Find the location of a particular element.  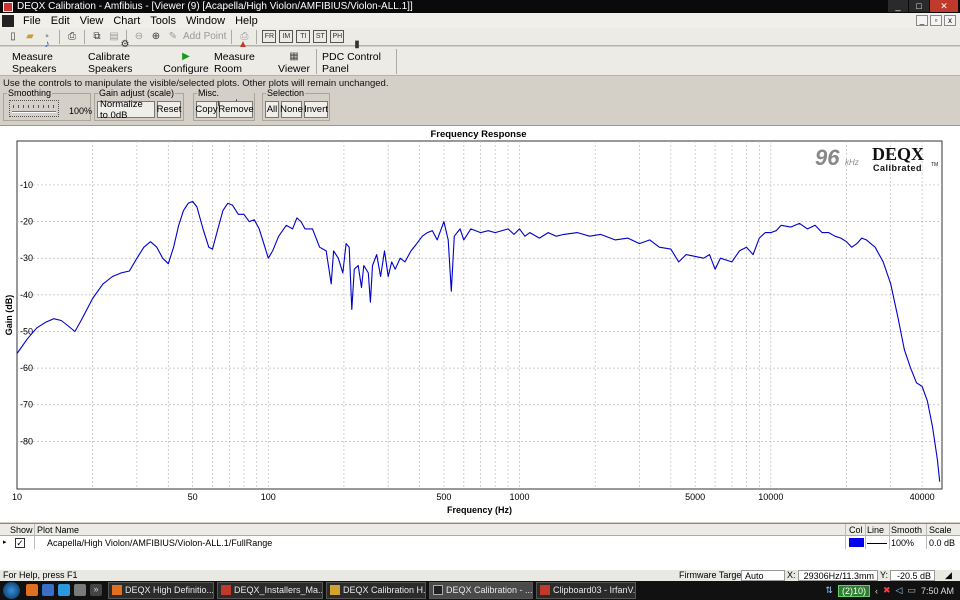

mdi-minimize-button: _ is located at coordinates (922, 20).